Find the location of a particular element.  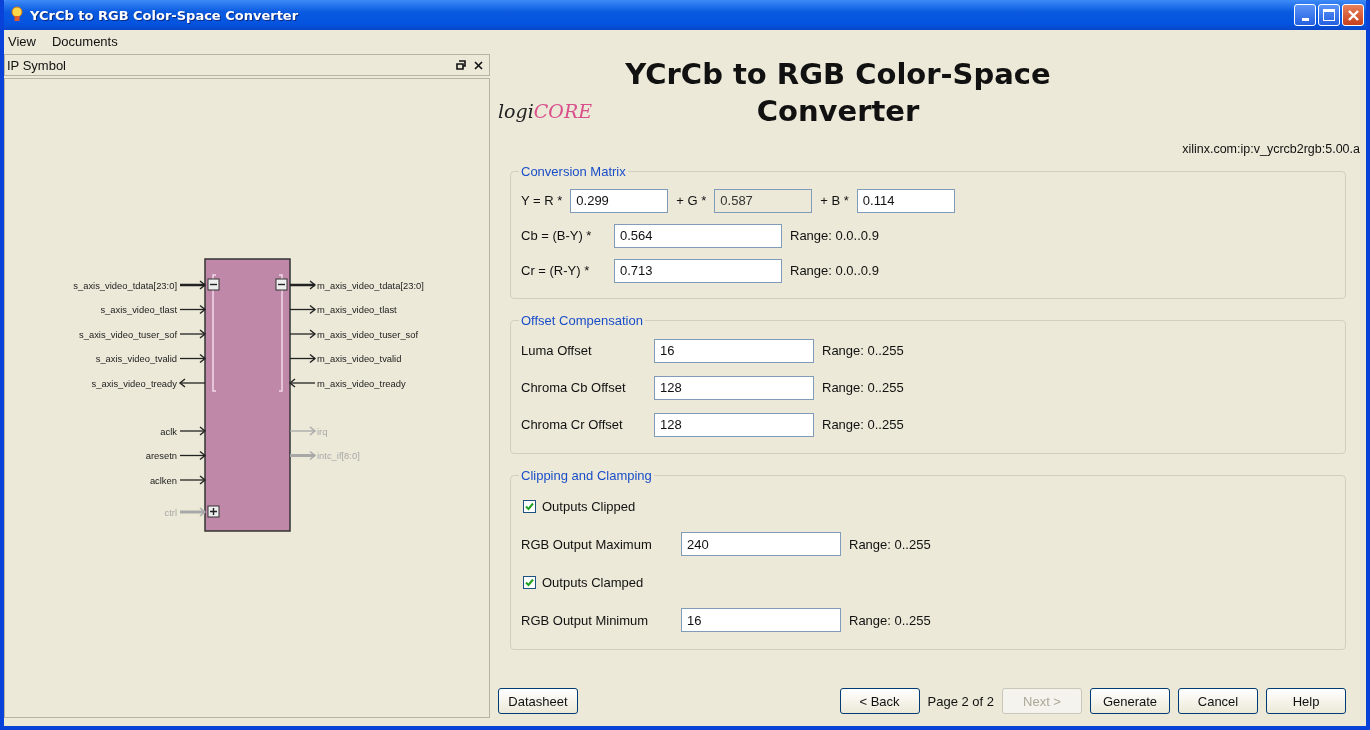

page-title: YCrCb to RGB Color-Space Converter is located at coordinates (838, 93).